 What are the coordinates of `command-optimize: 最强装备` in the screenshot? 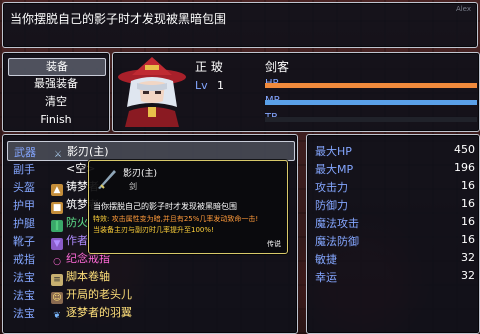 It's located at (56, 84).